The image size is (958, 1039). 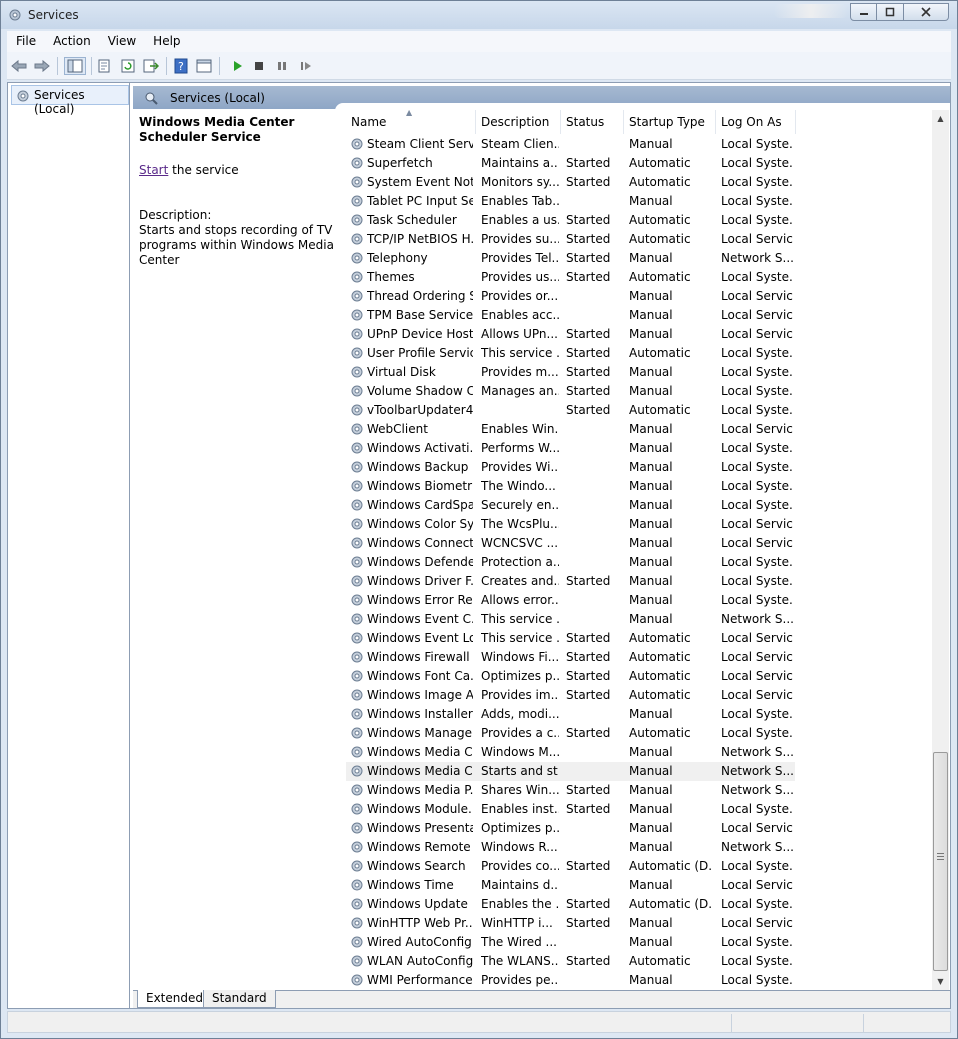 What do you see at coordinates (75, 66) in the screenshot?
I see `show-hide-console-tree-icon` at bounding box center [75, 66].